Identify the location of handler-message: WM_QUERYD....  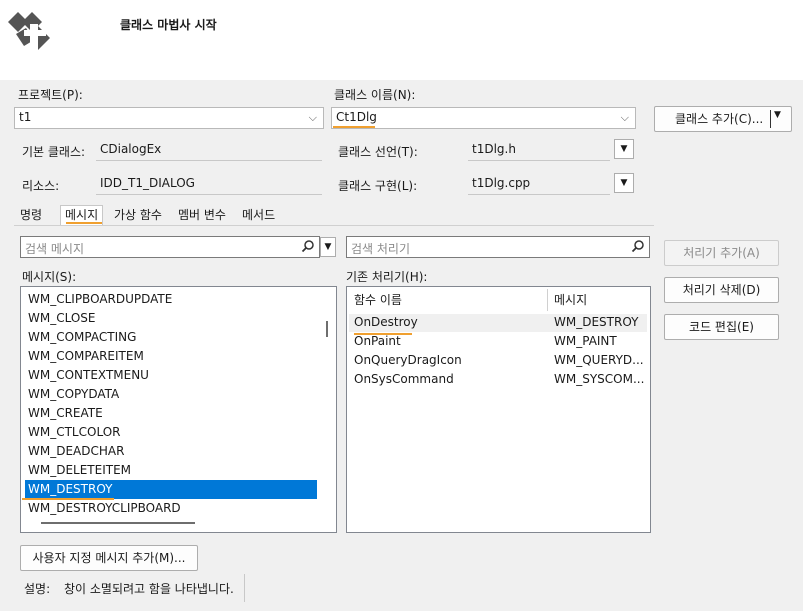
(599, 360).